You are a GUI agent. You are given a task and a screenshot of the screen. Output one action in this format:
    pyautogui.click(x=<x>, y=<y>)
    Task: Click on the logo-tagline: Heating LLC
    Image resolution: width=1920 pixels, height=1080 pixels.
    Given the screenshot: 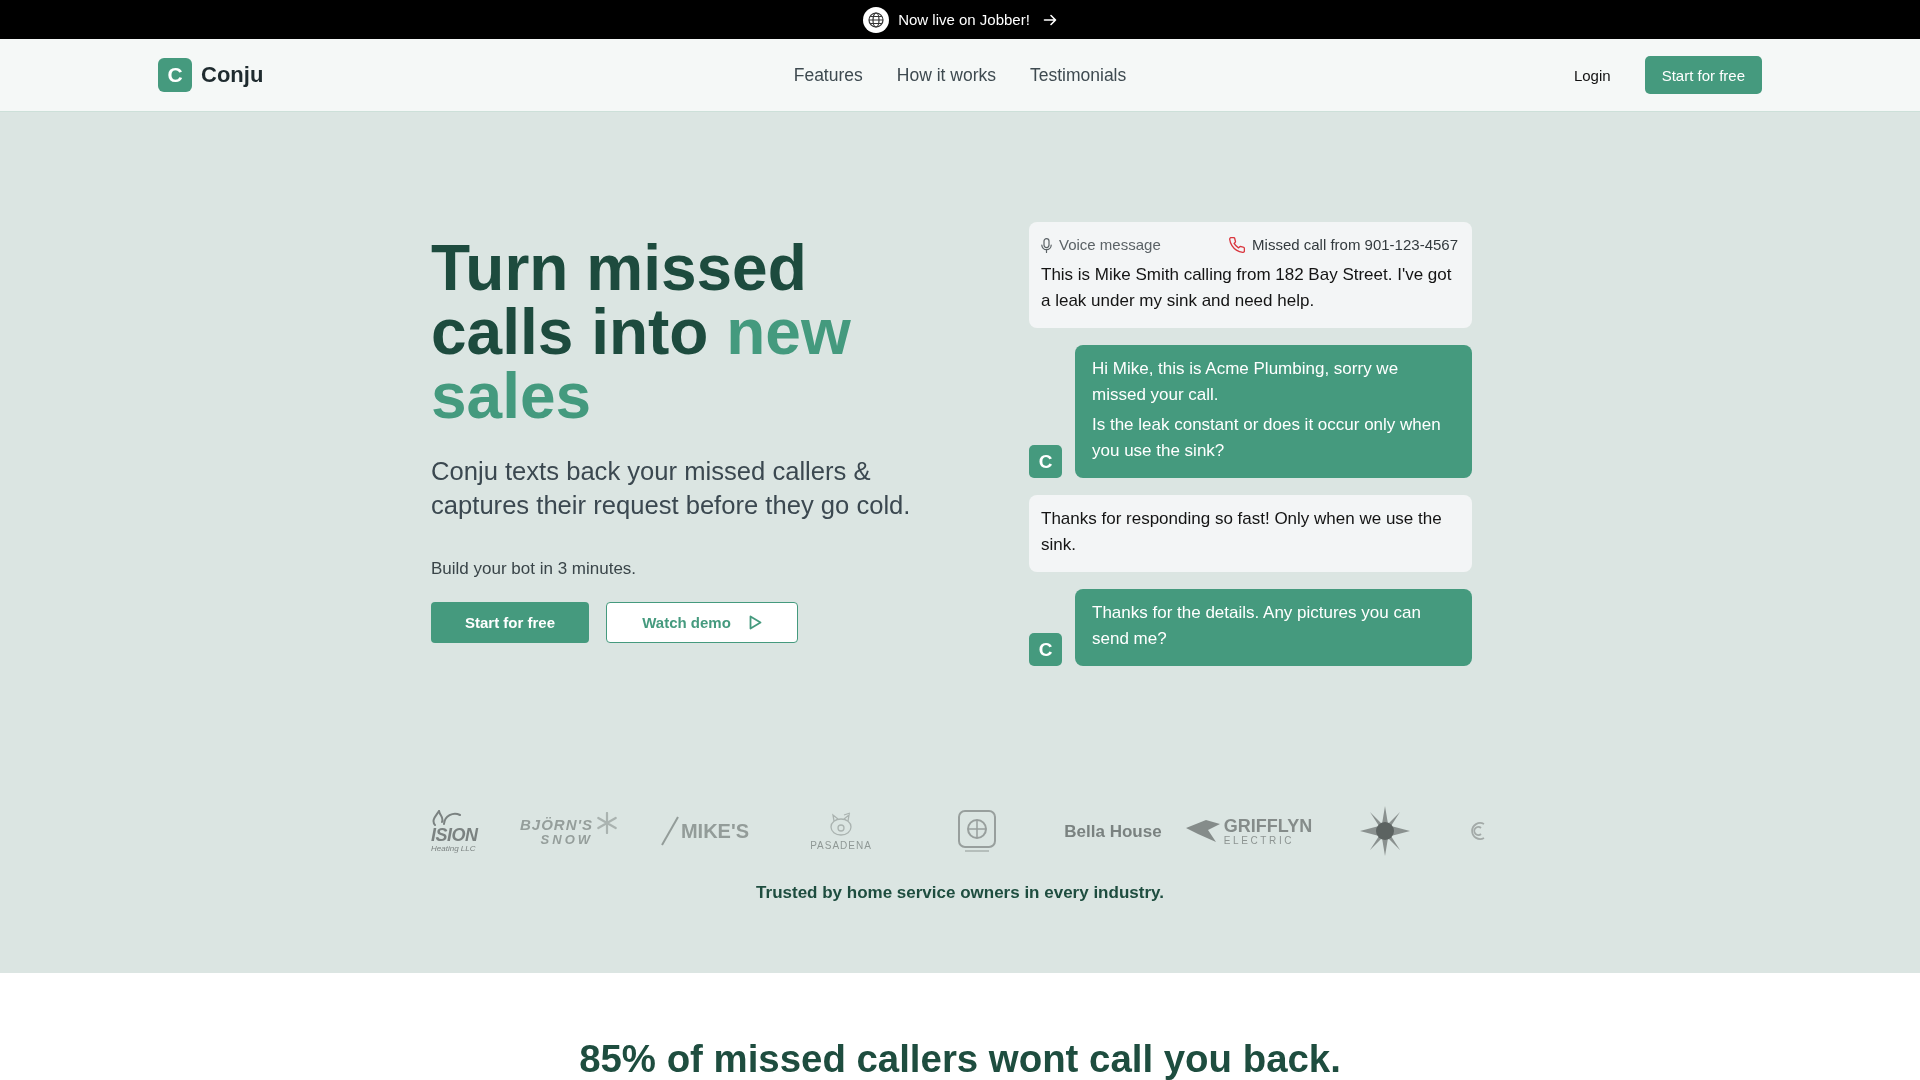 What is the action you would take?
    pyautogui.click(x=454, y=848)
    